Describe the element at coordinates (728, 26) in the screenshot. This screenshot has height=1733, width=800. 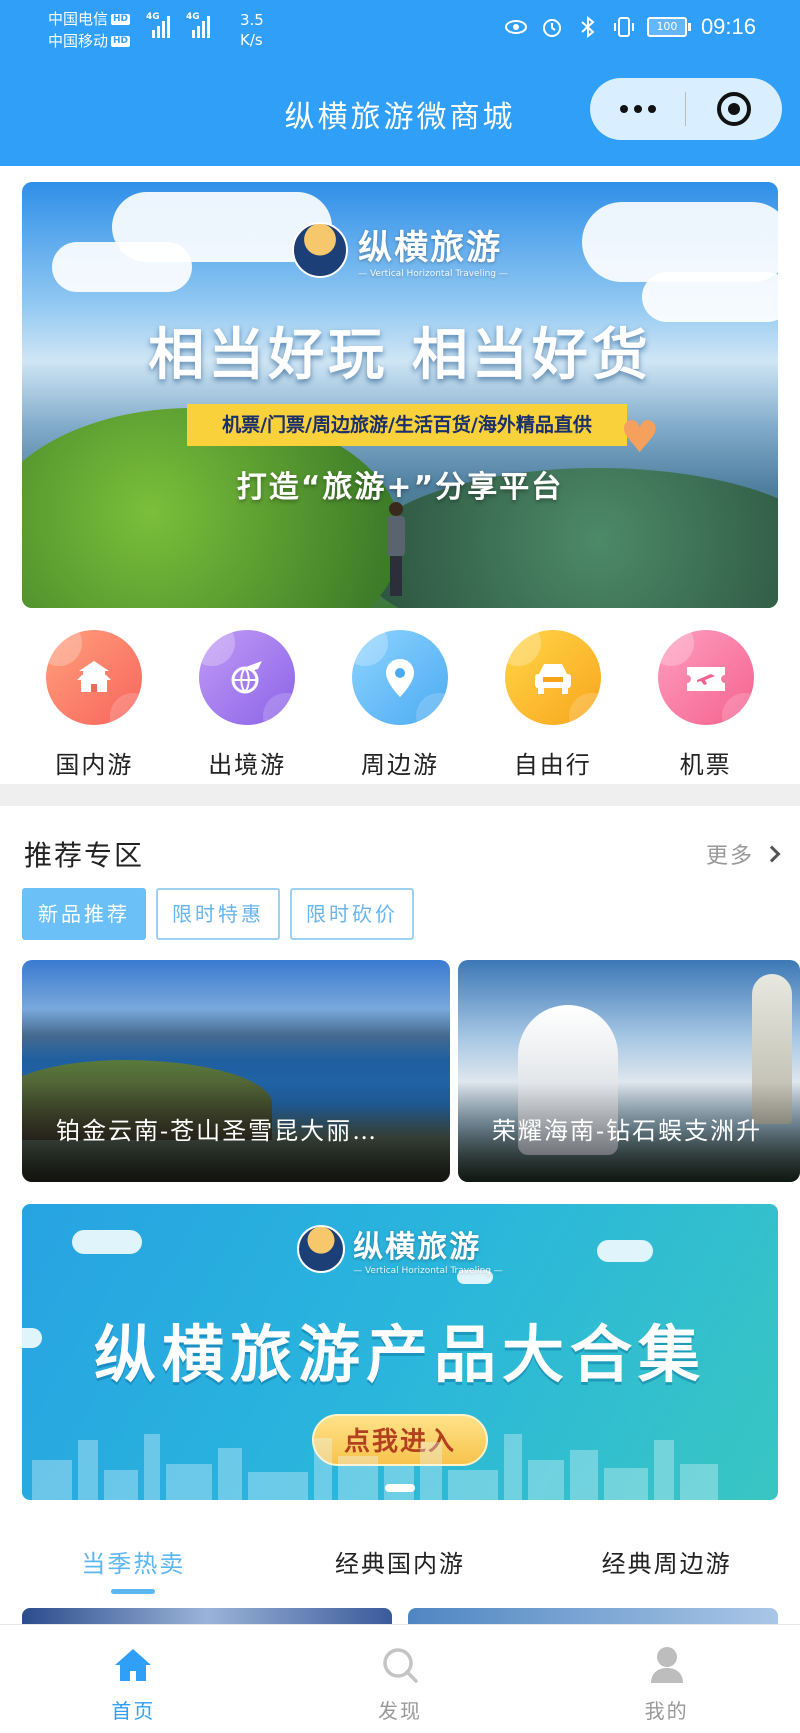
I see `clock: 09:16` at that location.